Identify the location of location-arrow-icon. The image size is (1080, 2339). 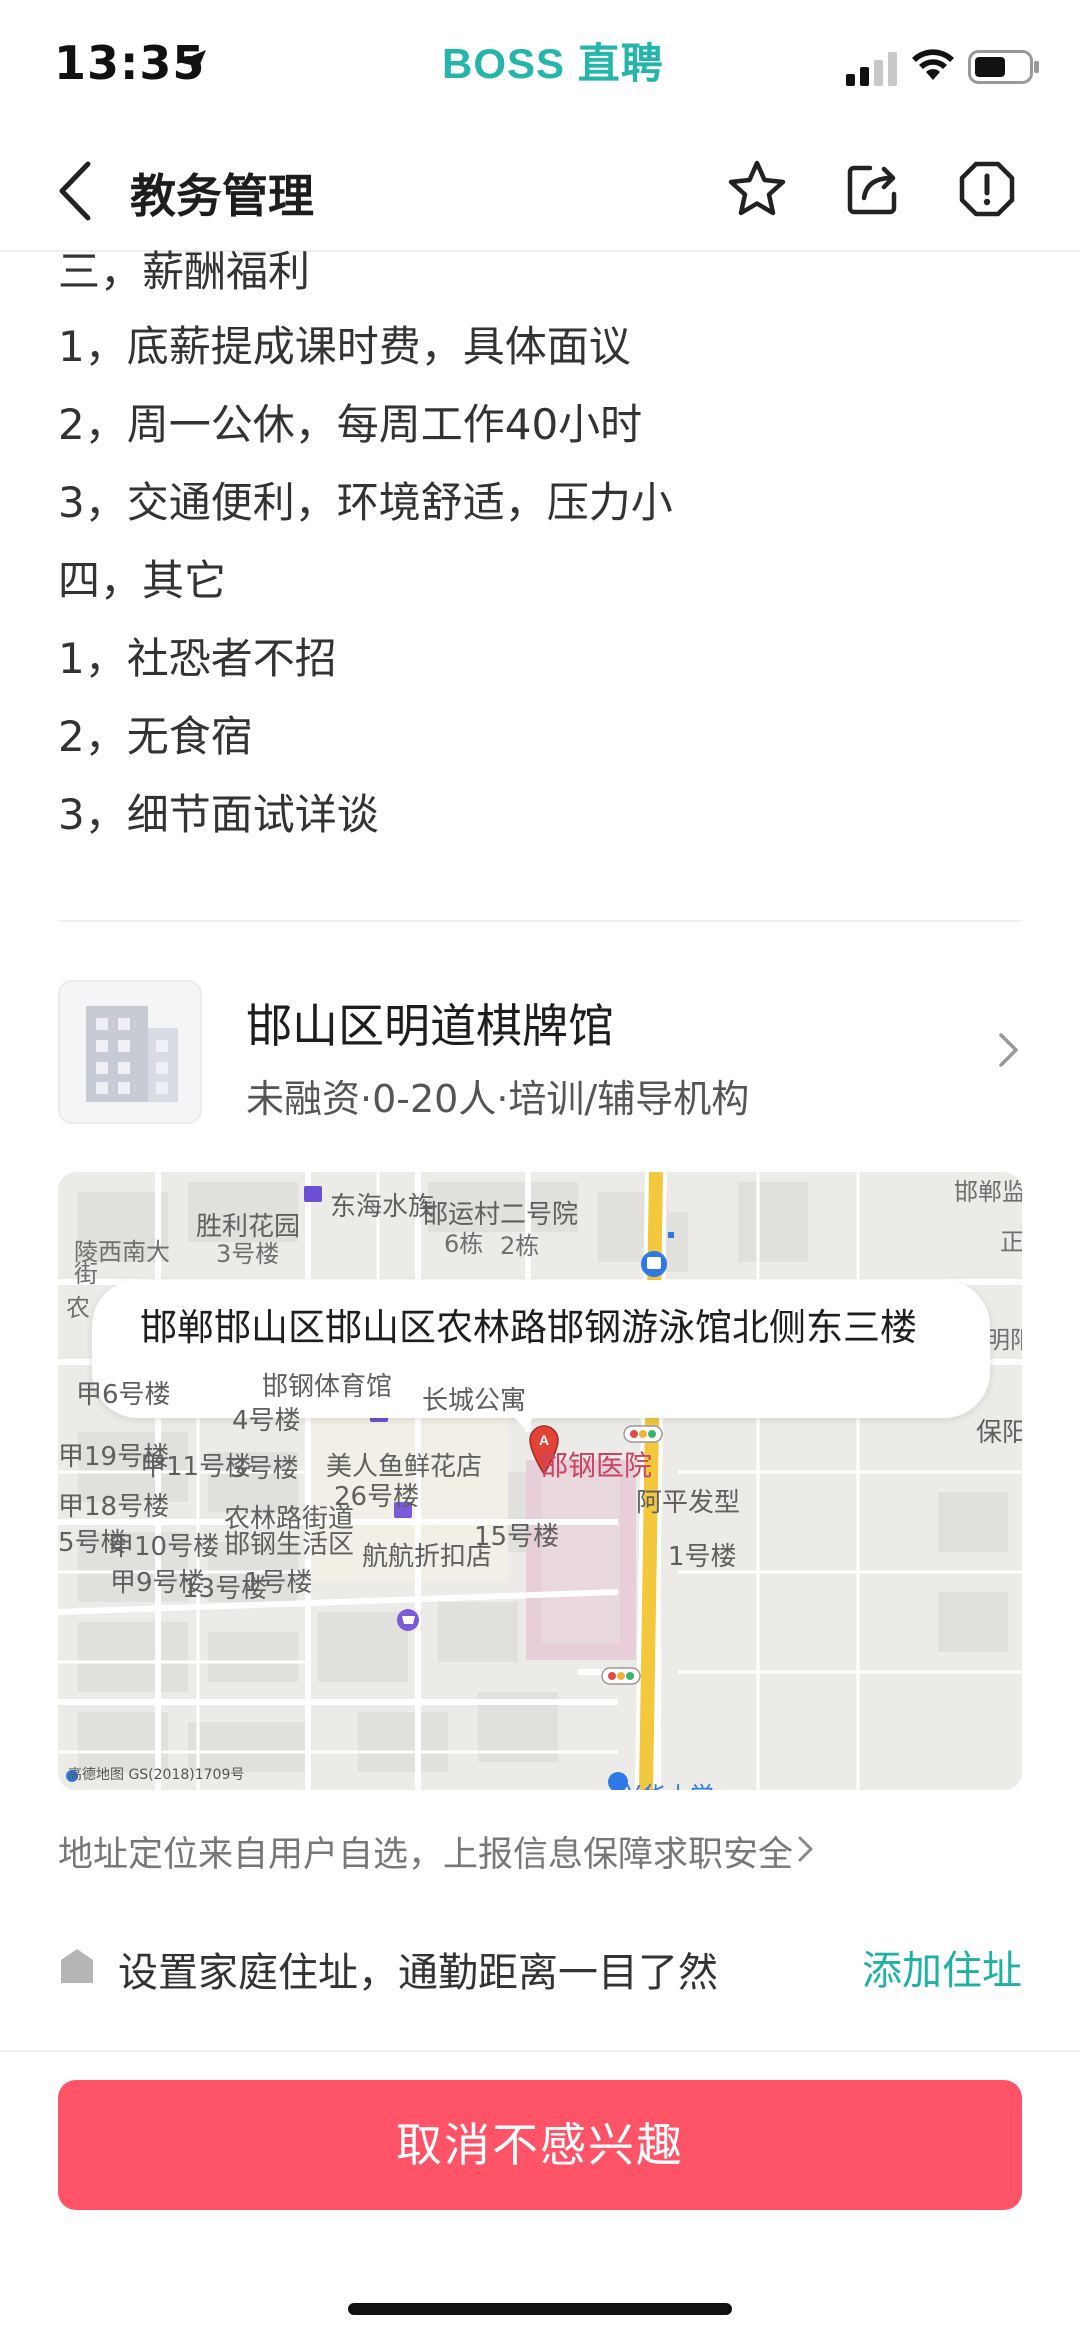
(192, 64).